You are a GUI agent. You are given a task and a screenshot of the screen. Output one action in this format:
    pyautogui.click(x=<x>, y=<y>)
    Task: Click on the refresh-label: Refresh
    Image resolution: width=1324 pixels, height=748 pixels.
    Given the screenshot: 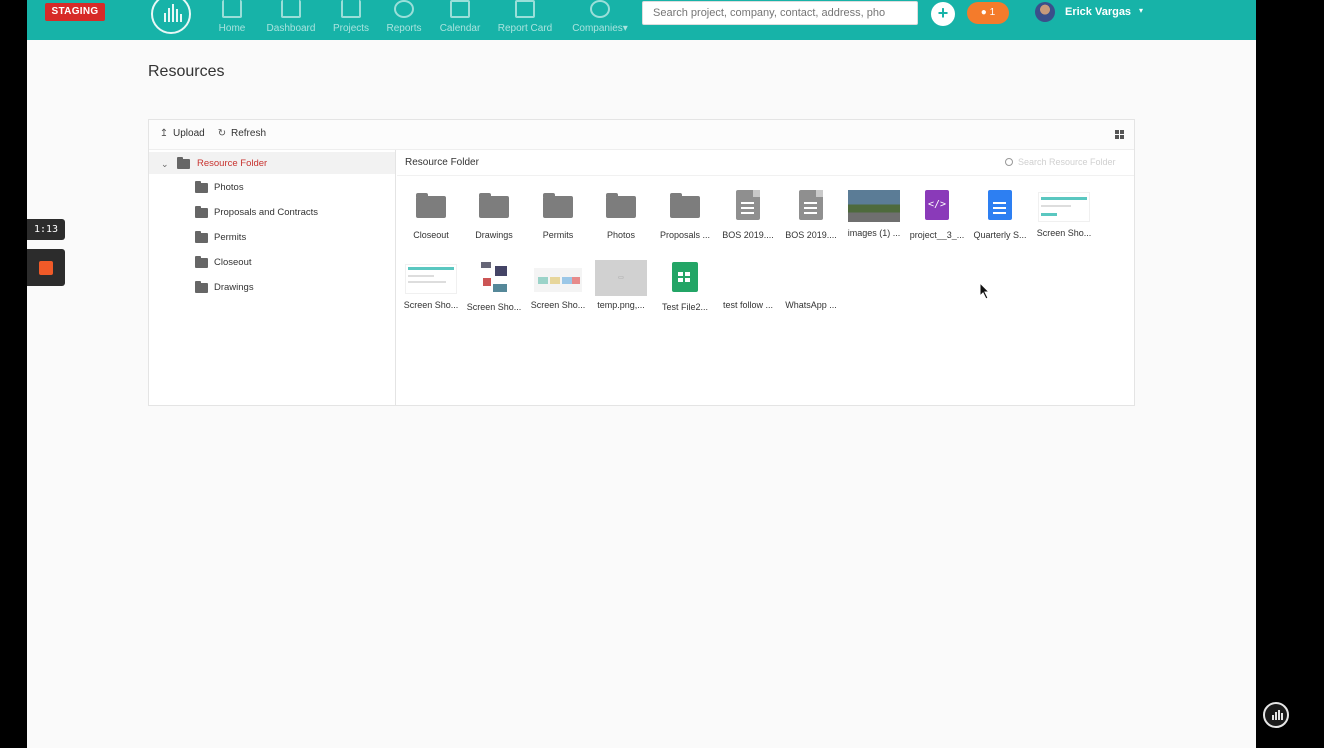 What is the action you would take?
    pyautogui.click(x=249, y=133)
    